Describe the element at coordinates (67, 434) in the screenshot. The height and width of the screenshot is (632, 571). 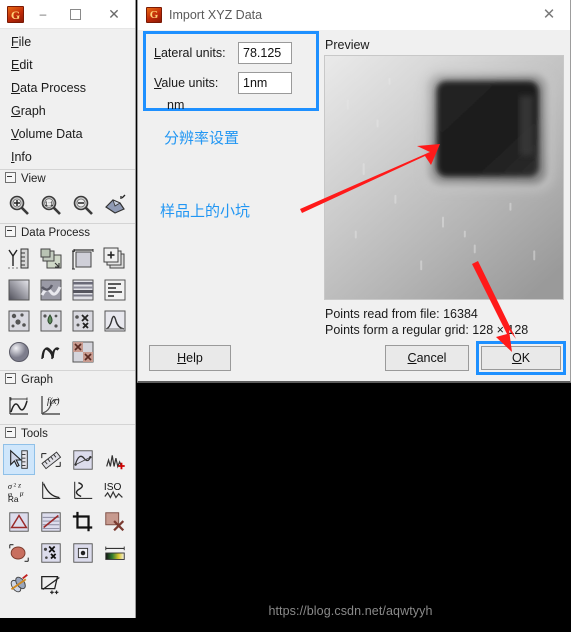
I see `section-tools-header: Tools` at that location.